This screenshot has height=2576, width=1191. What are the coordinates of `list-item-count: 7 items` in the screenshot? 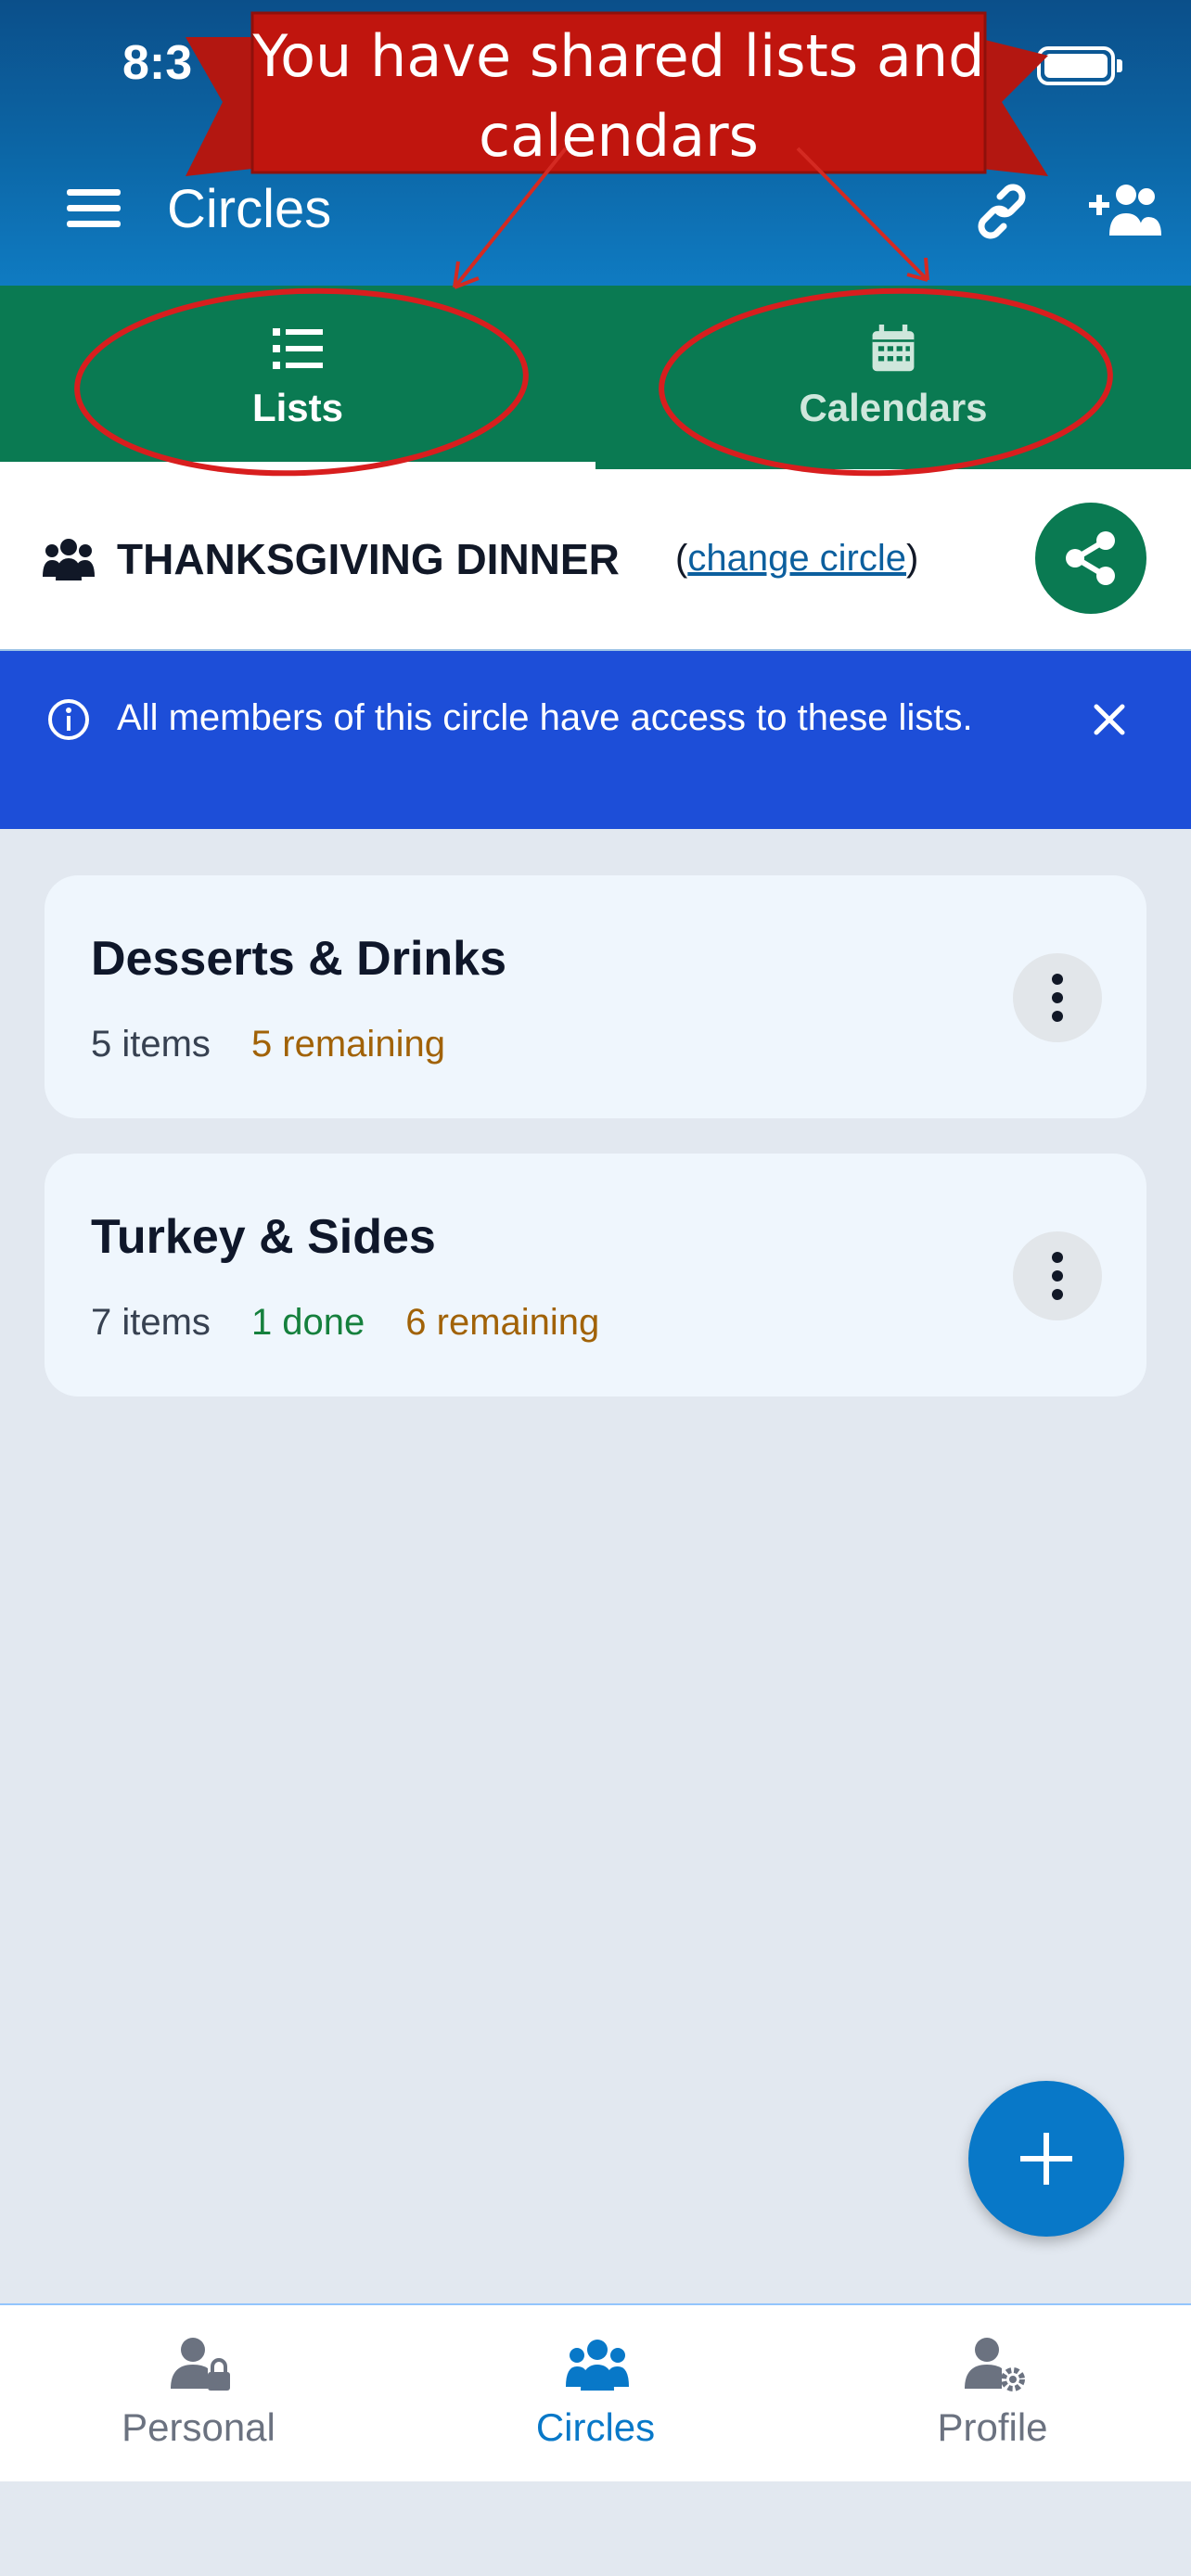 It's located at (151, 1323).